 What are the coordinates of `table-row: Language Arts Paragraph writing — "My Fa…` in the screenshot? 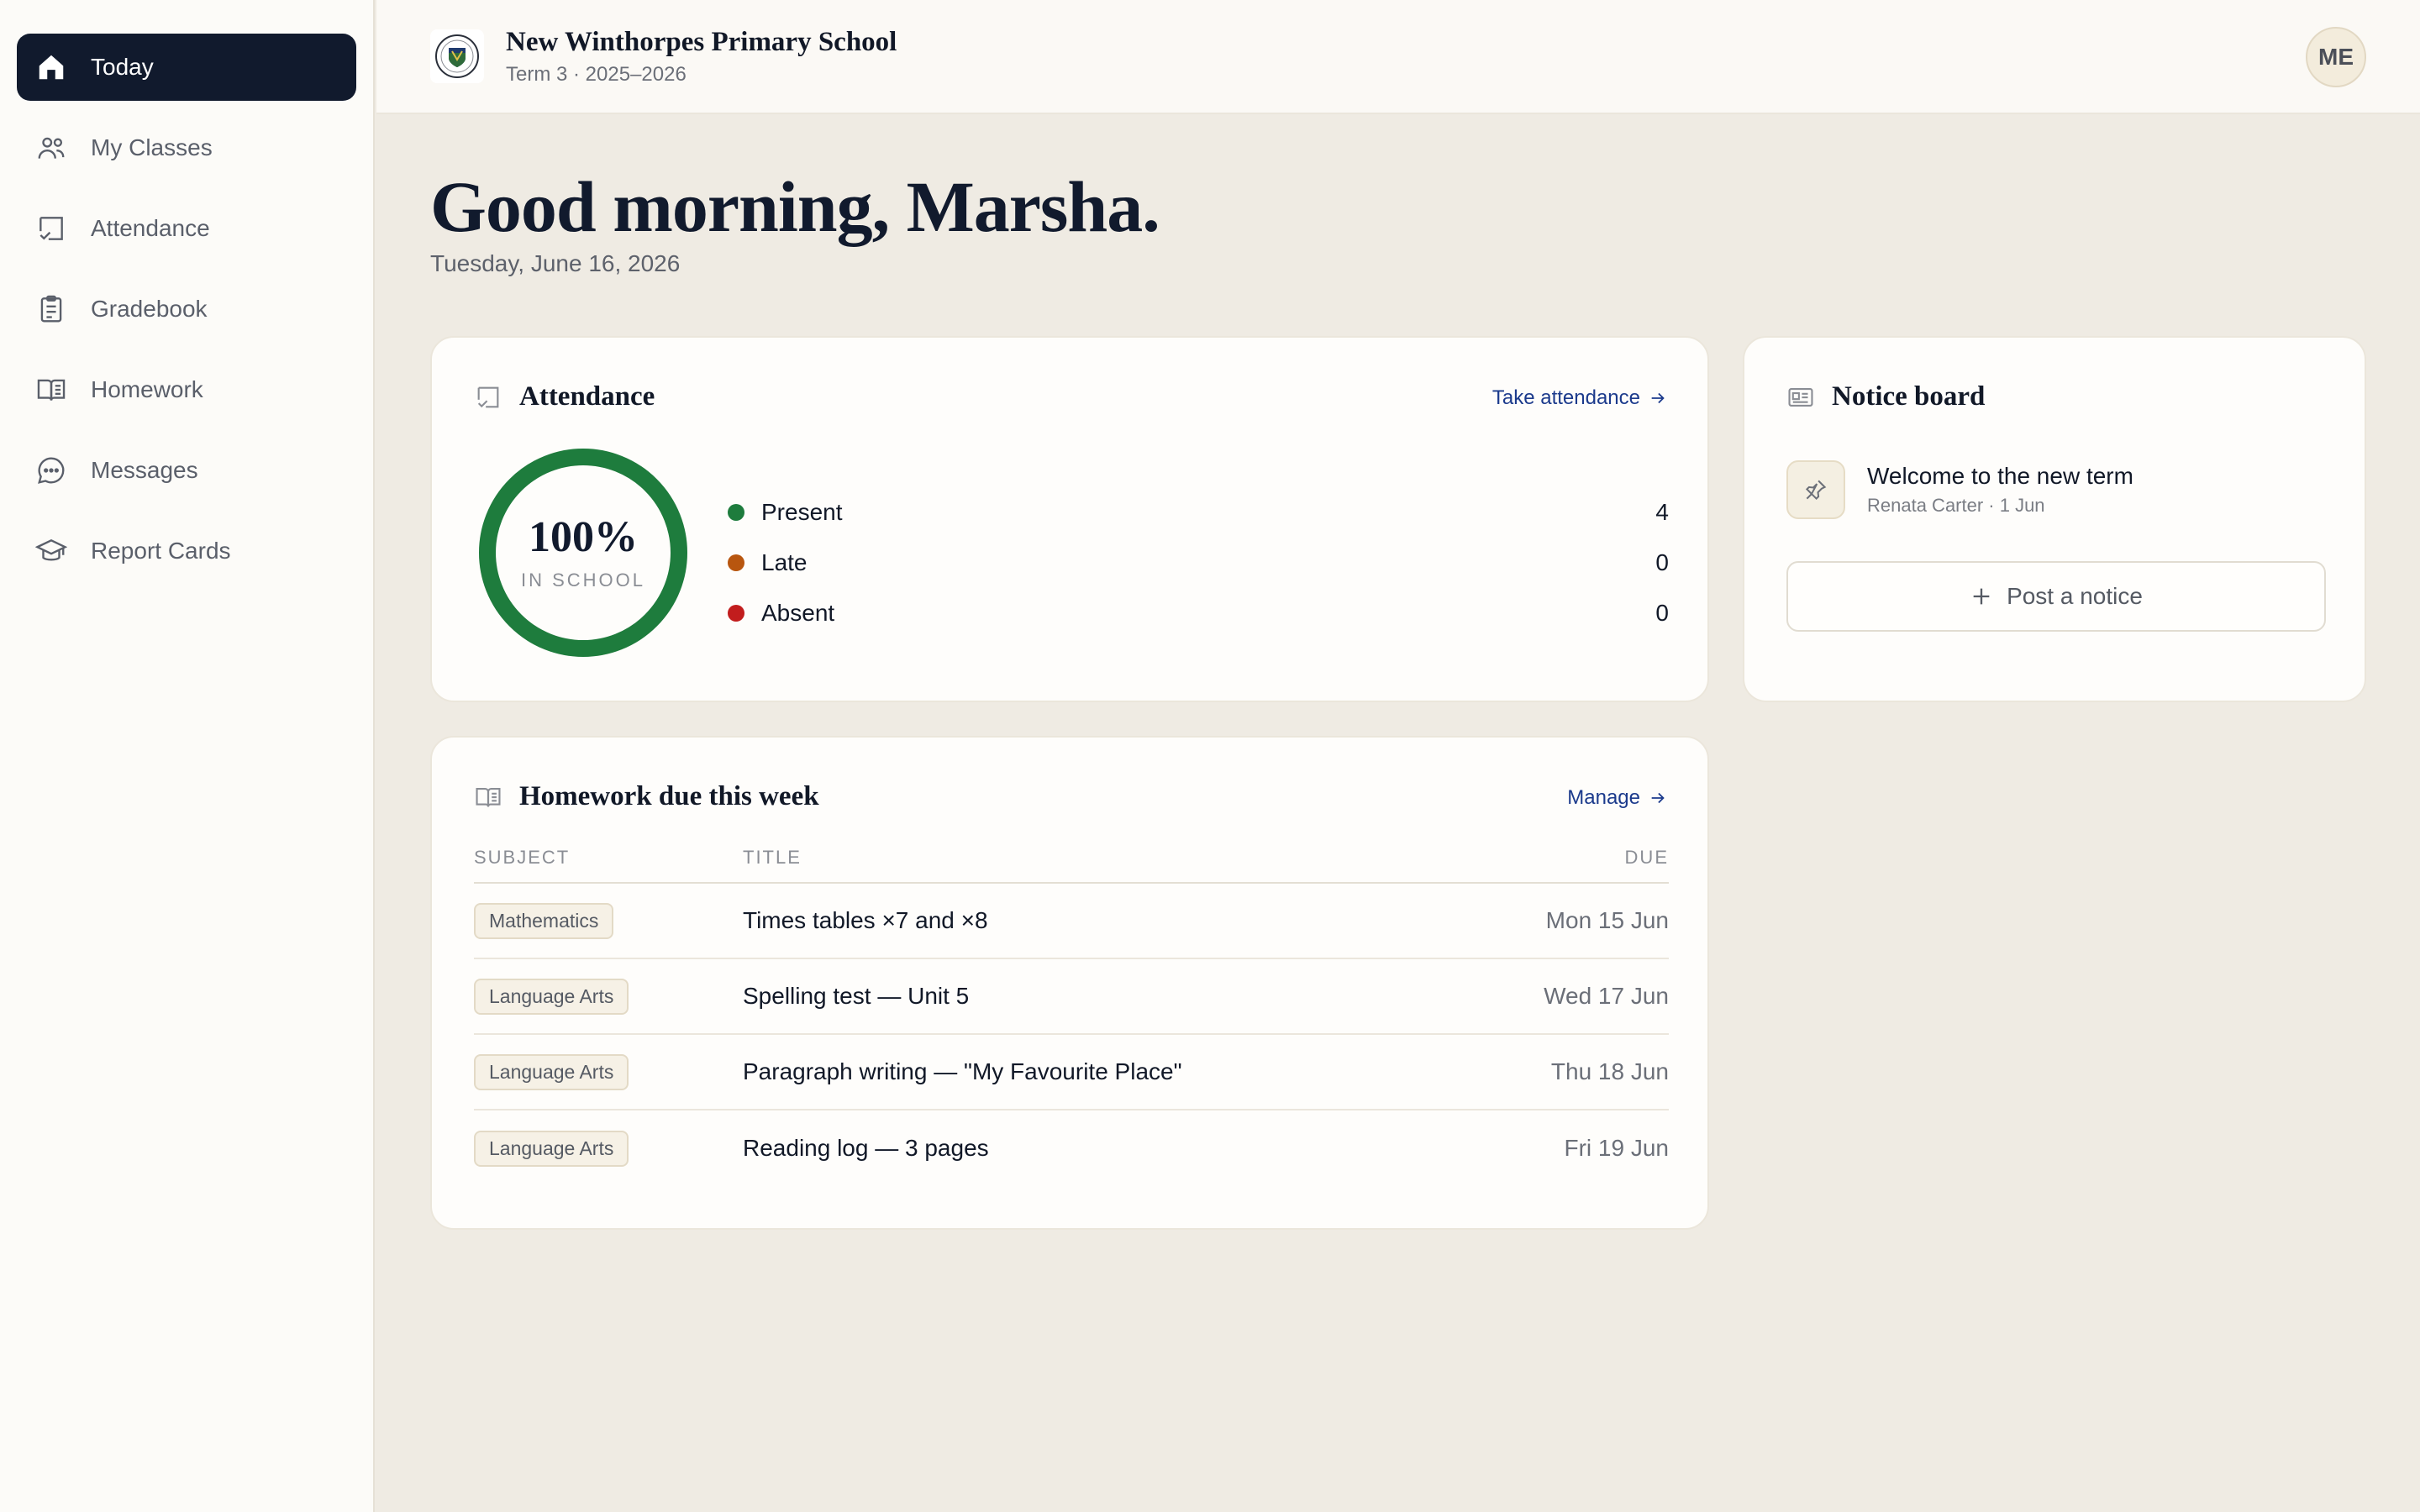 It's located at (1072, 1072).